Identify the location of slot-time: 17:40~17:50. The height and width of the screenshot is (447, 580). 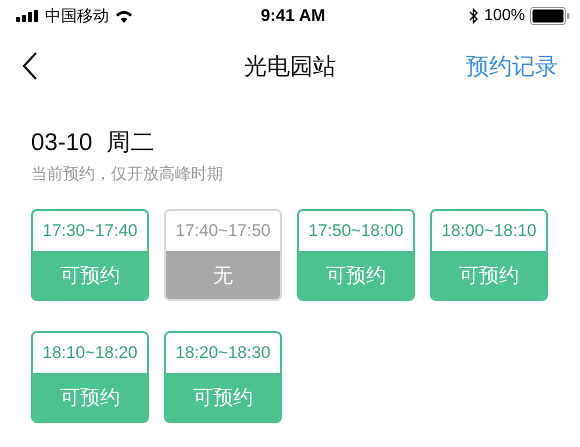
(223, 231).